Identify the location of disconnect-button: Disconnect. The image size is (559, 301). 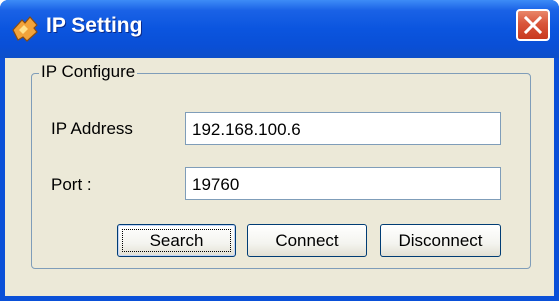
(440, 240).